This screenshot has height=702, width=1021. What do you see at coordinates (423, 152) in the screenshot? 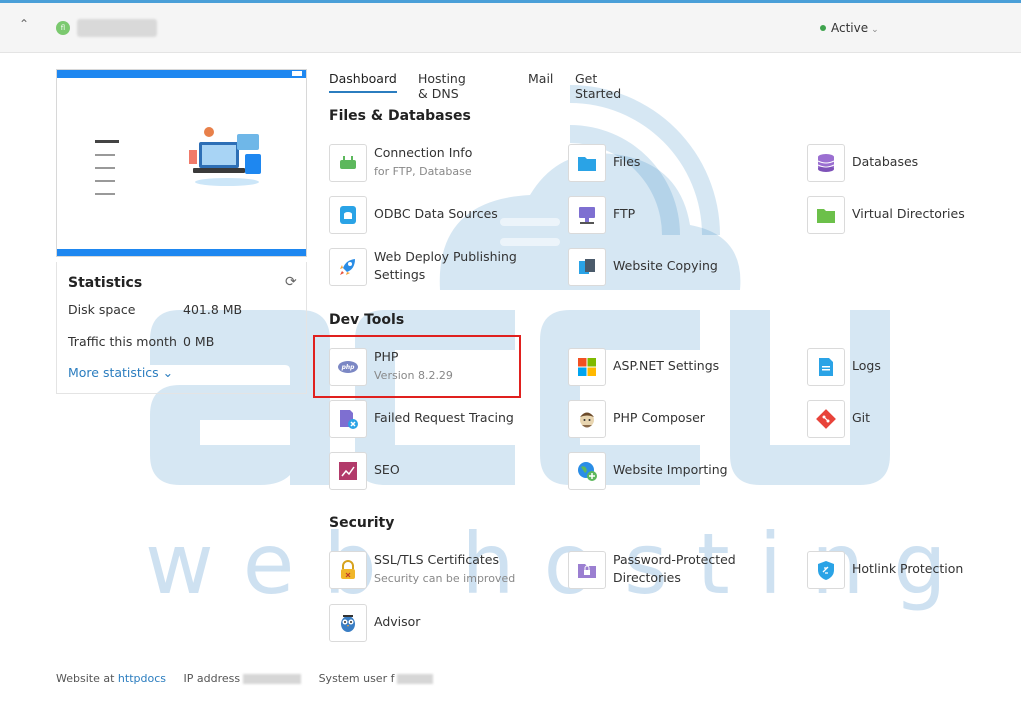
I see `tool-label: Connection Info` at bounding box center [423, 152].